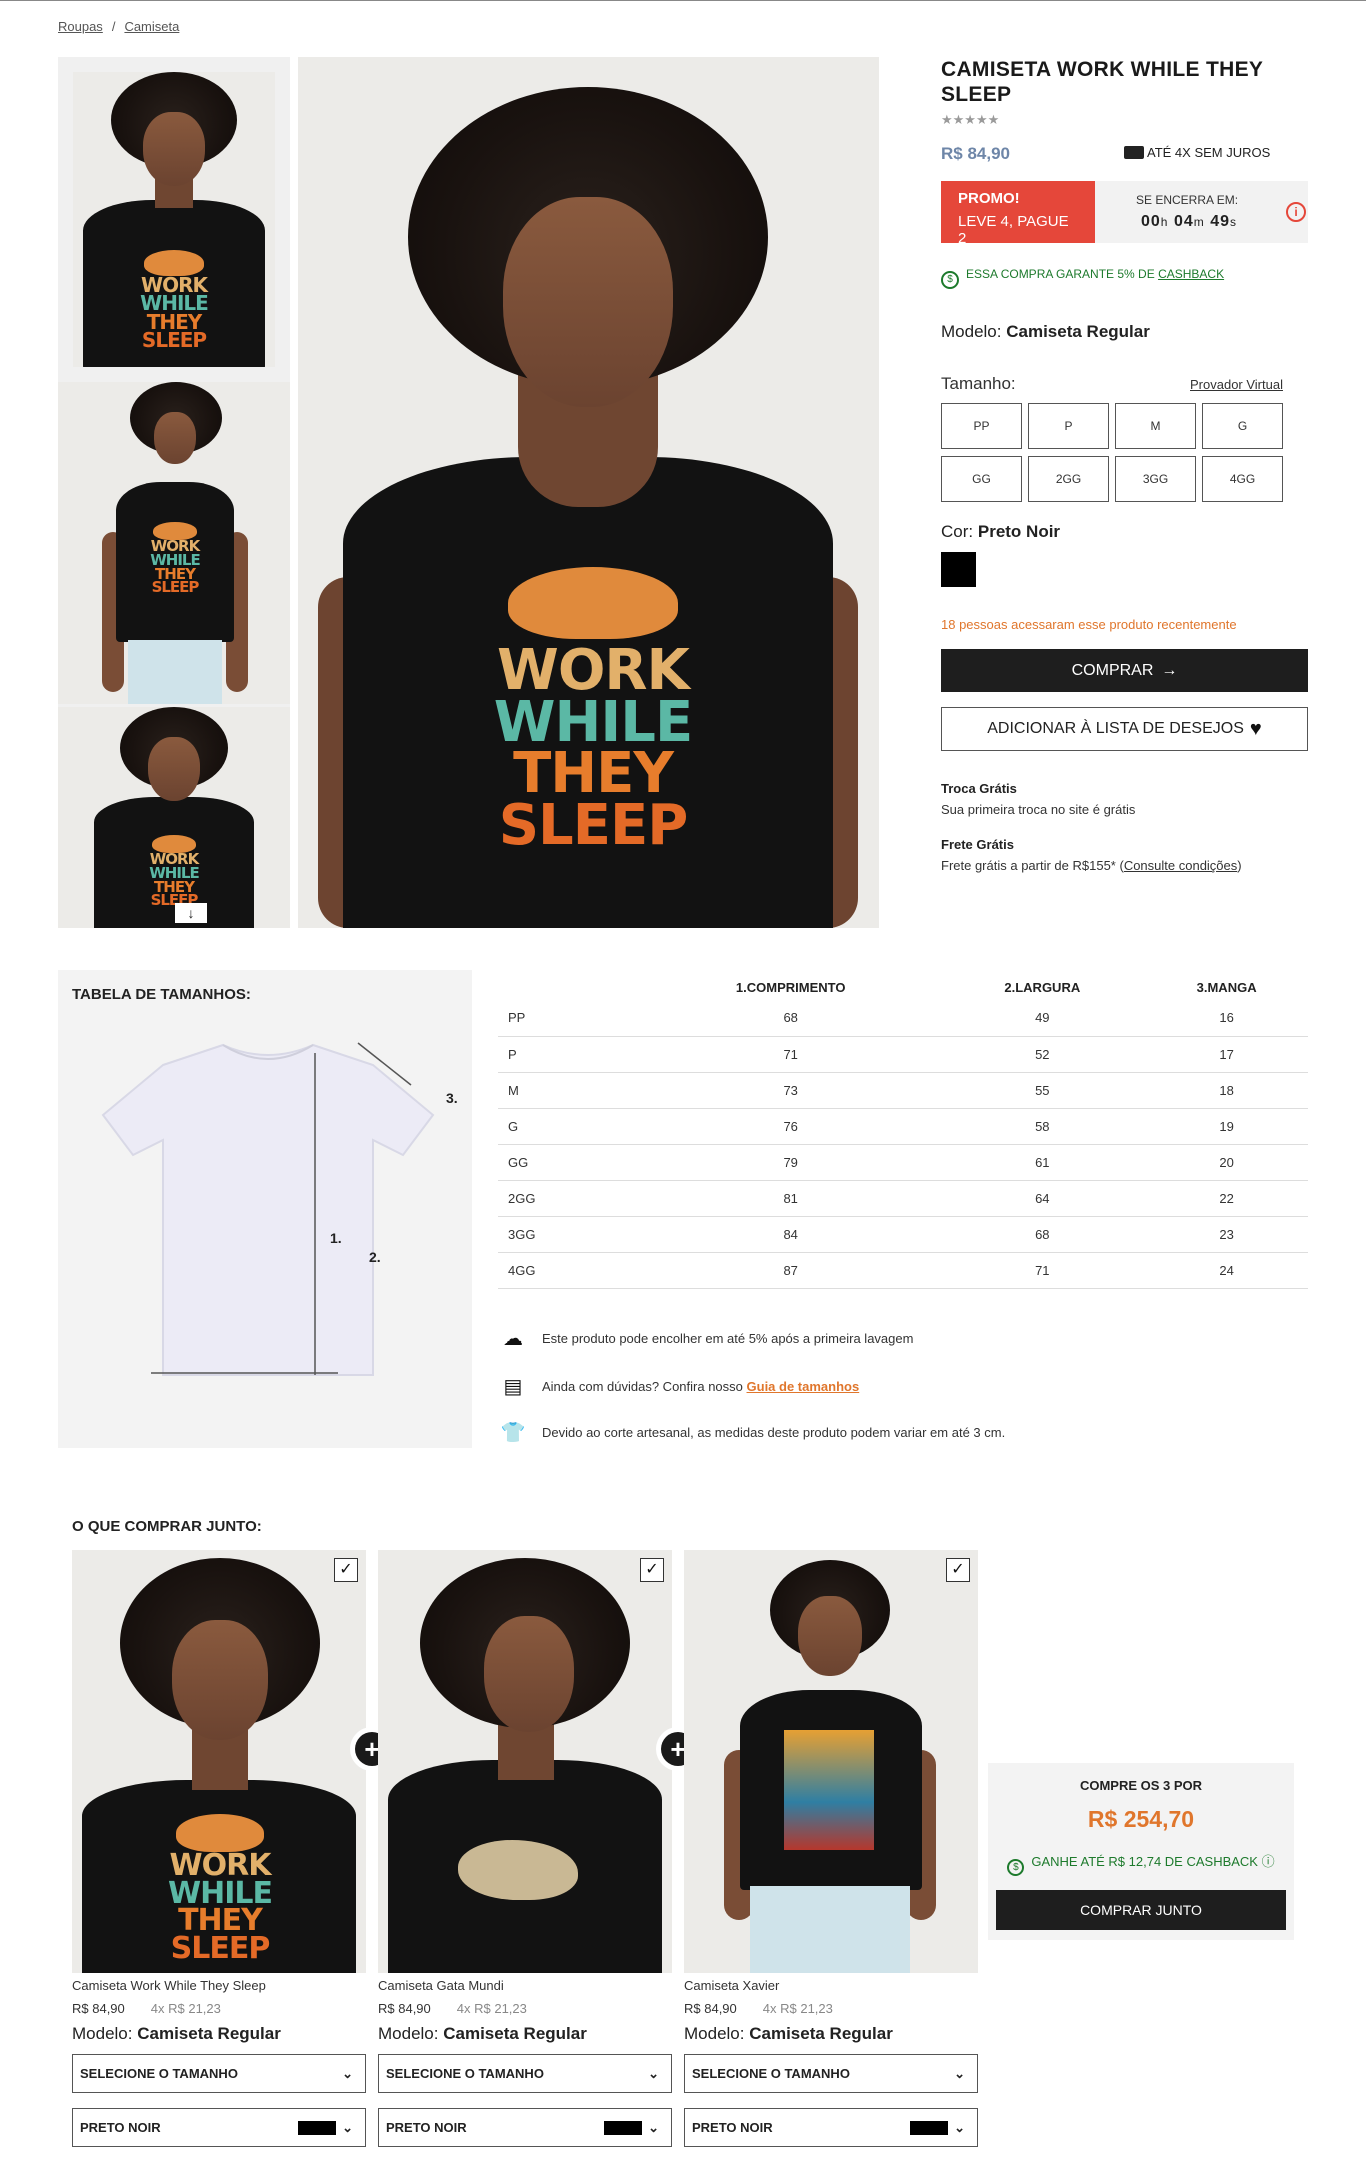 This screenshot has width=1366, height=2174. Describe the element at coordinates (1236, 384) in the screenshot. I see `virtual-fitter-link: Provador Virtual` at that location.